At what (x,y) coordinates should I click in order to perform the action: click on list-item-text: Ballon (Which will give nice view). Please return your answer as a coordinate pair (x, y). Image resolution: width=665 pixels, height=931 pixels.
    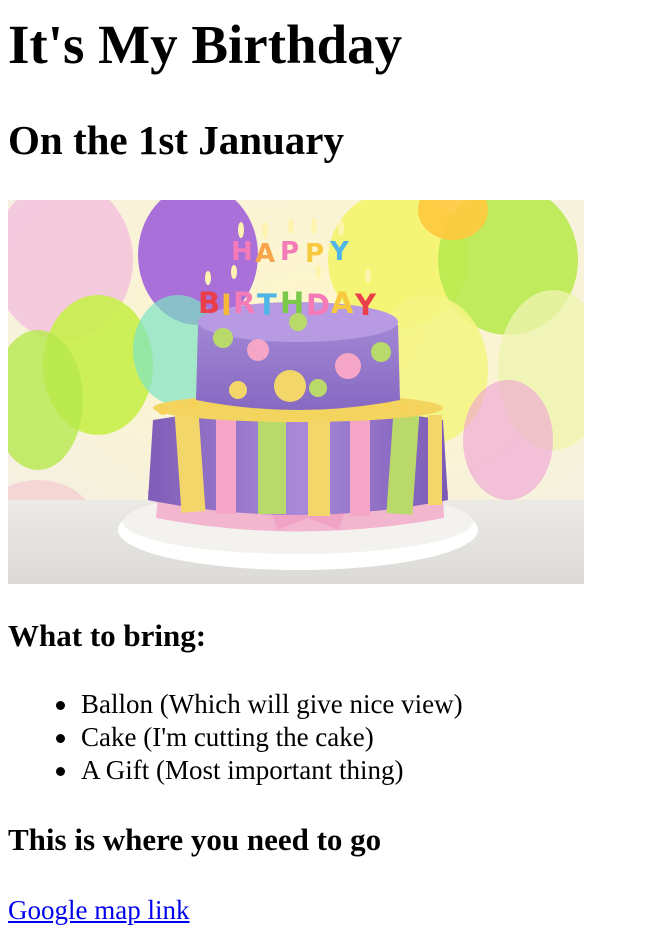
    Looking at the image, I should click on (272, 704).